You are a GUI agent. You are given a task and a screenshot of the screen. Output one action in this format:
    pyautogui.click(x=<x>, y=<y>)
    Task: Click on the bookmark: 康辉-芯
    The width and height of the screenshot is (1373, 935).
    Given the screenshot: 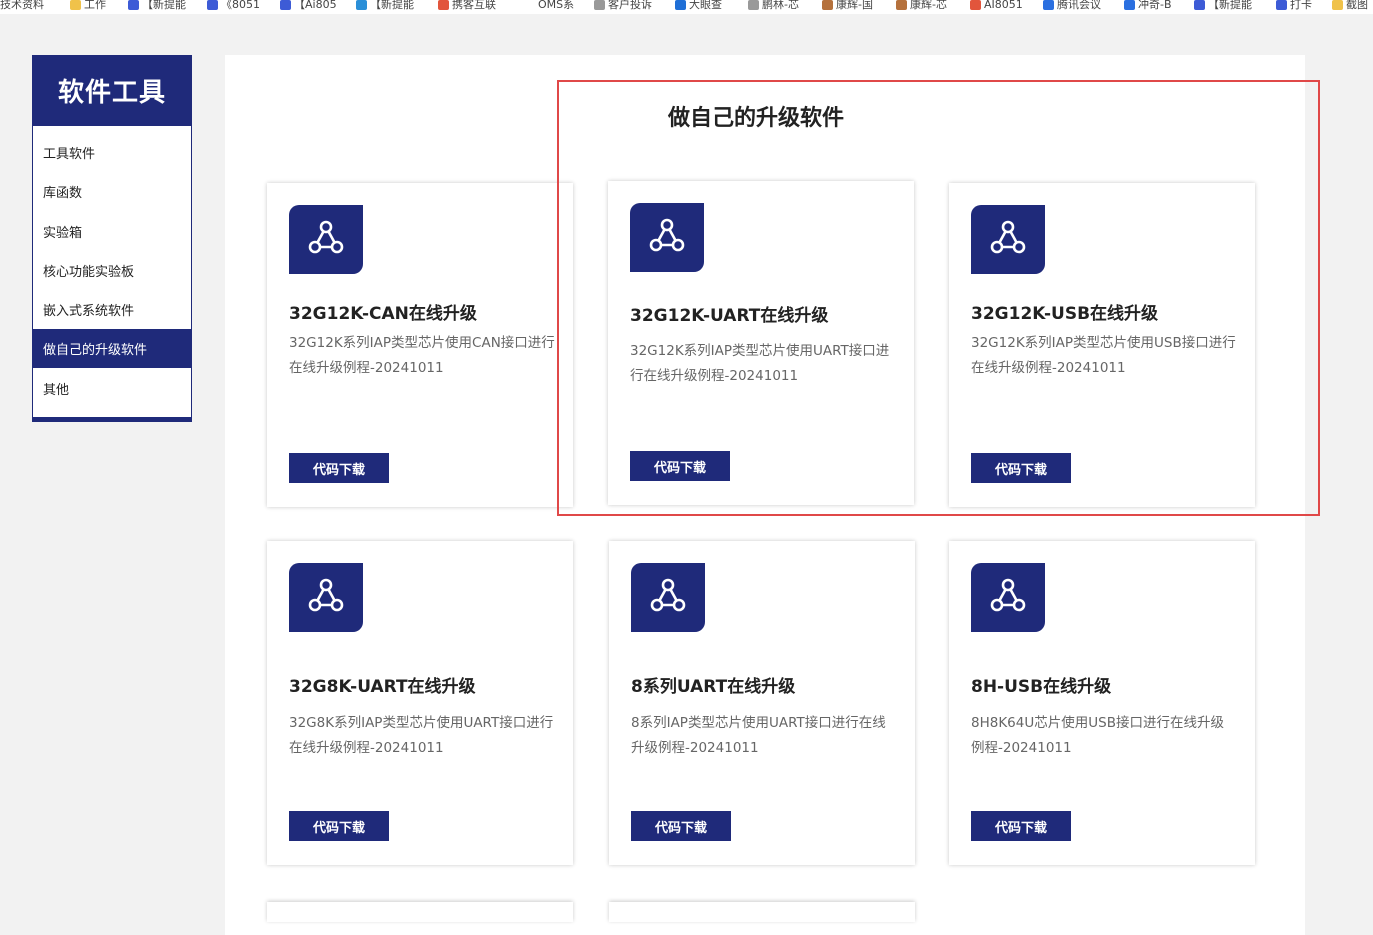 What is the action you would take?
    pyautogui.click(x=921, y=5)
    